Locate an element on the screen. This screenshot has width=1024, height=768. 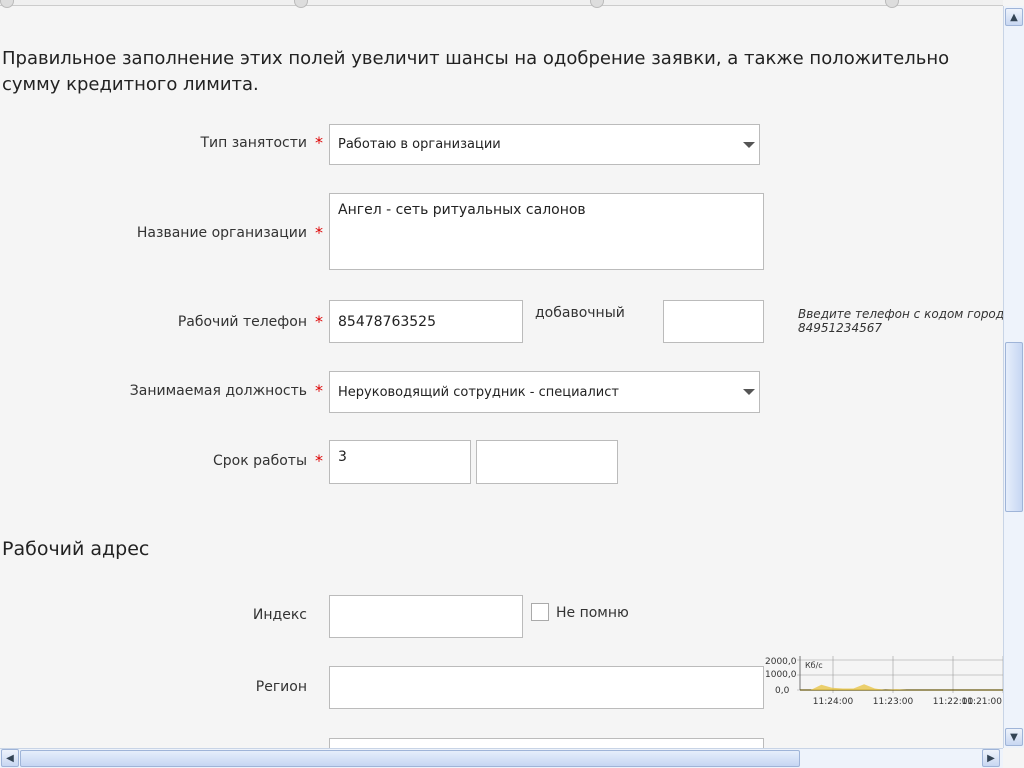
org-name-label: Название организации is located at coordinates (221, 233).